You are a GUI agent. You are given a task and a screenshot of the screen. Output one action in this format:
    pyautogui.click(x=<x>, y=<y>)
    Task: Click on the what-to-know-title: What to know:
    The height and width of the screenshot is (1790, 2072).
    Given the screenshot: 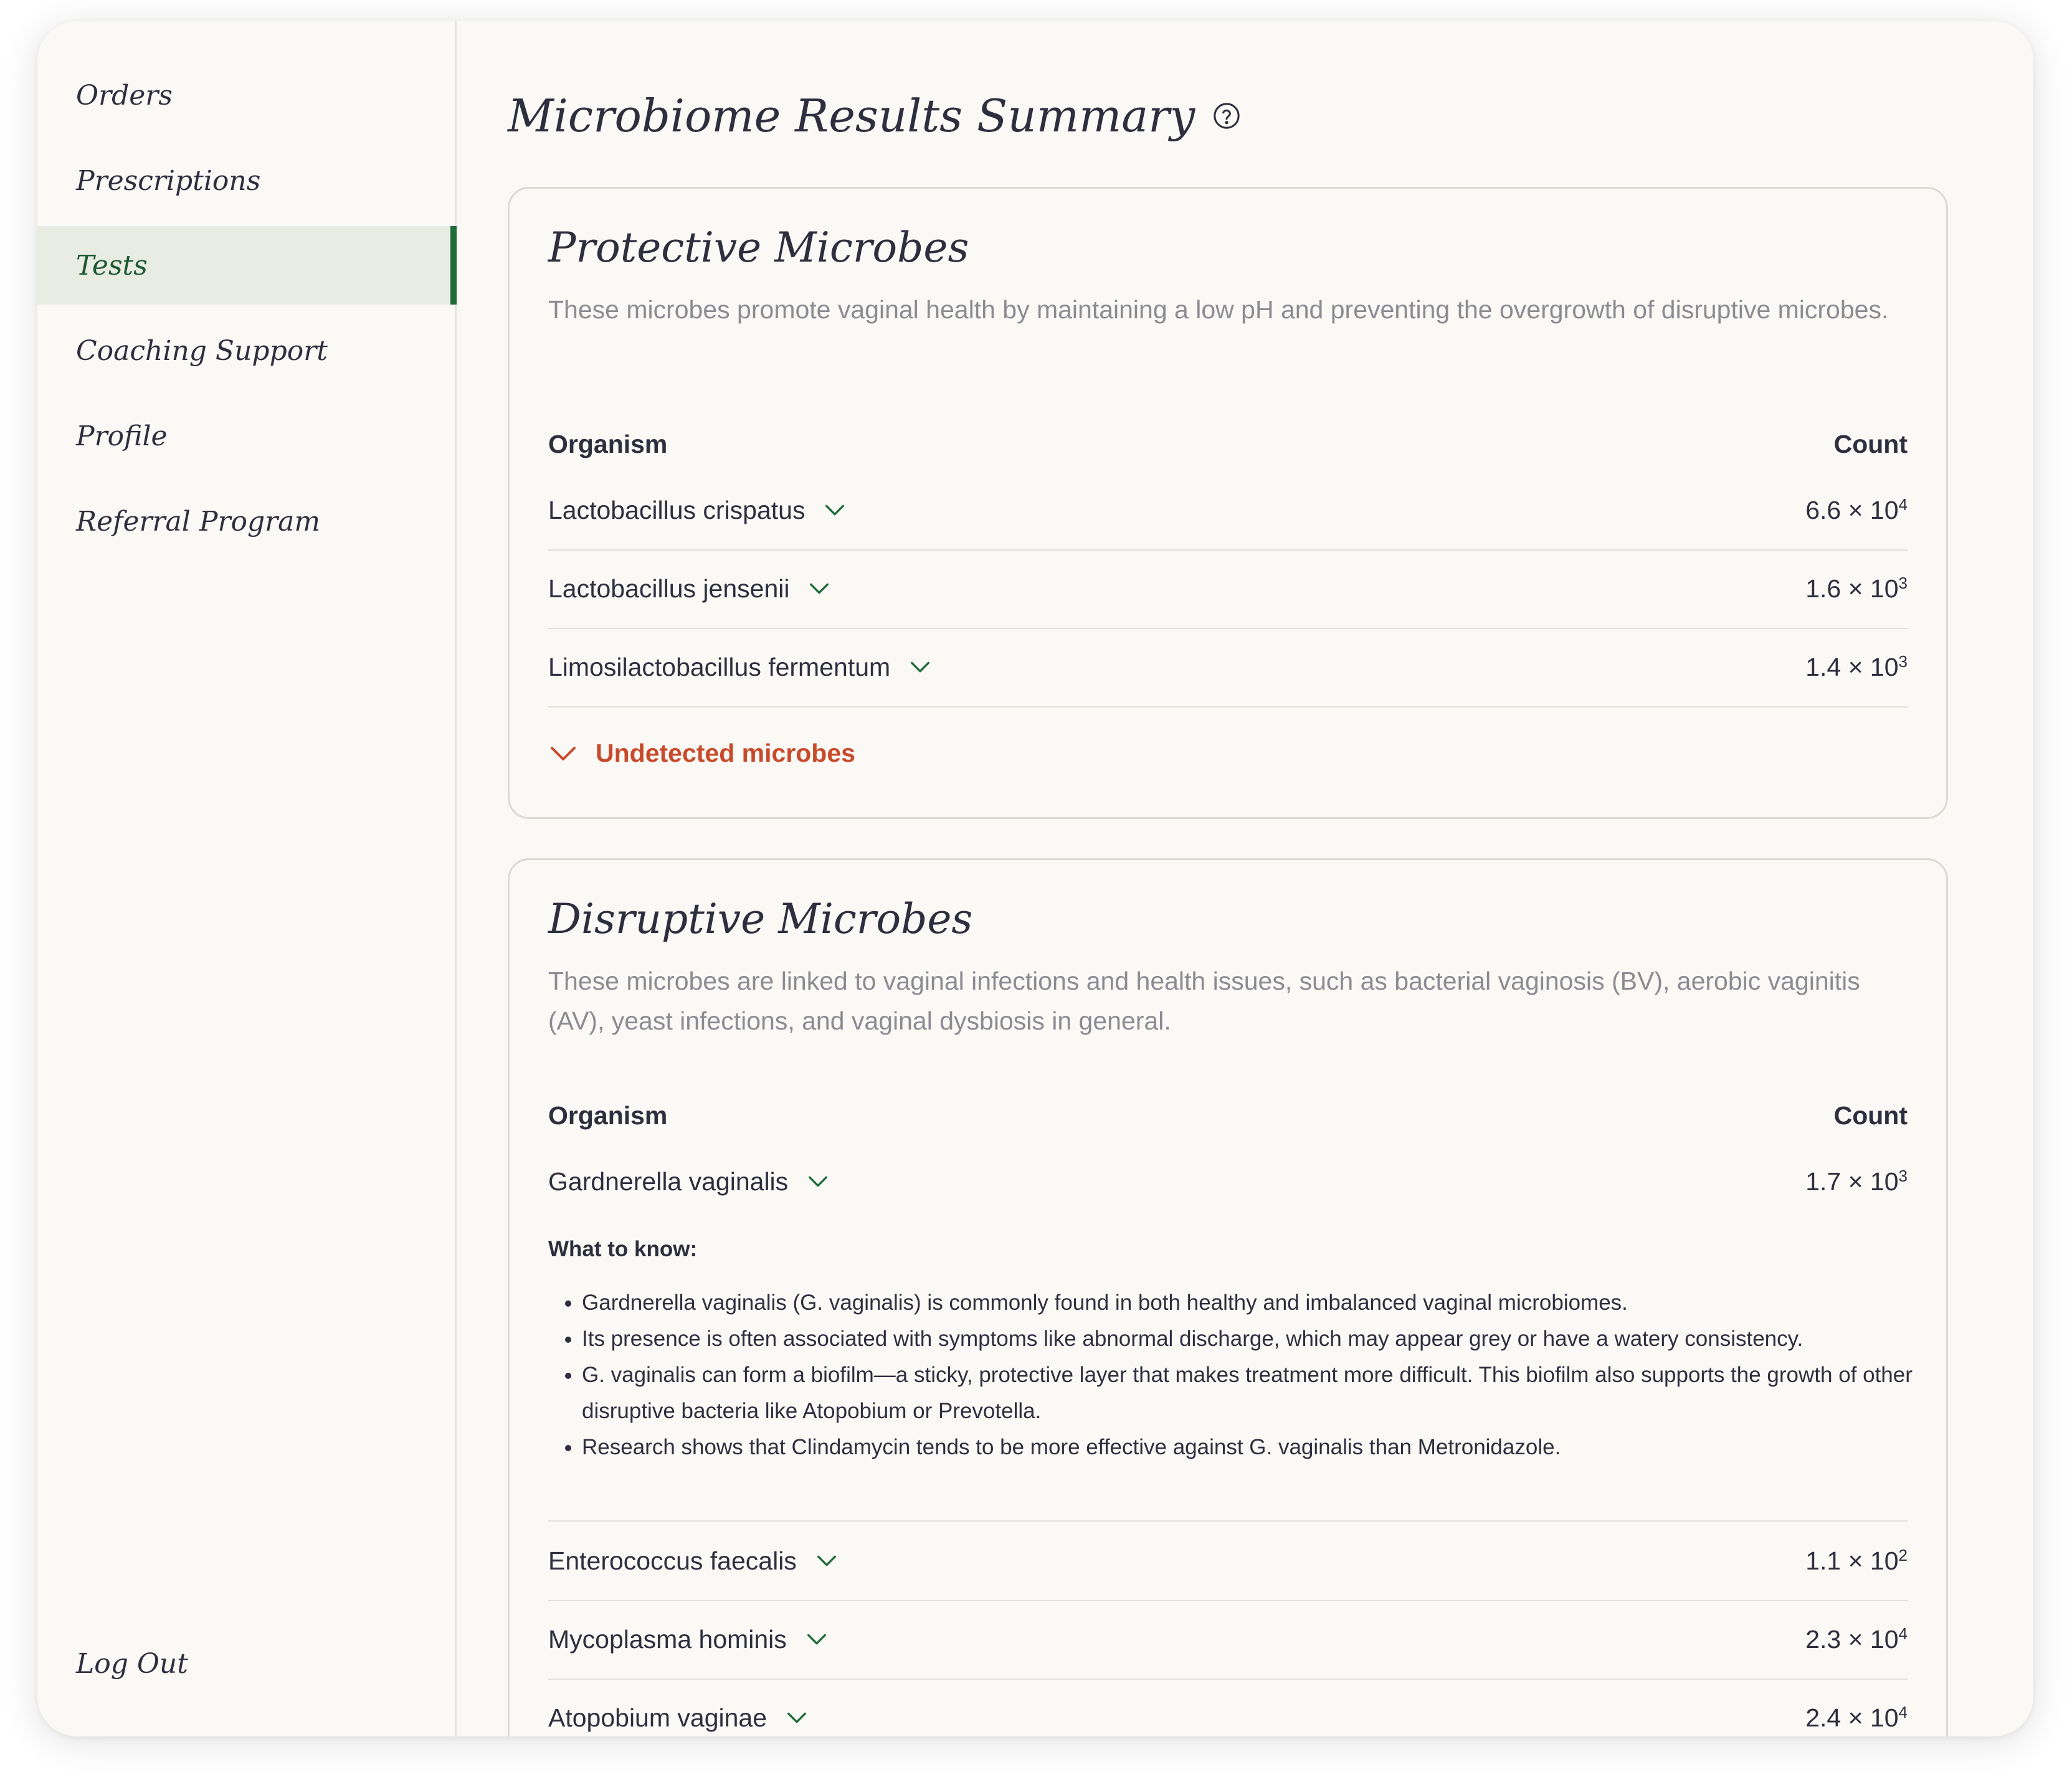 What is the action you would take?
    pyautogui.click(x=623, y=1249)
    